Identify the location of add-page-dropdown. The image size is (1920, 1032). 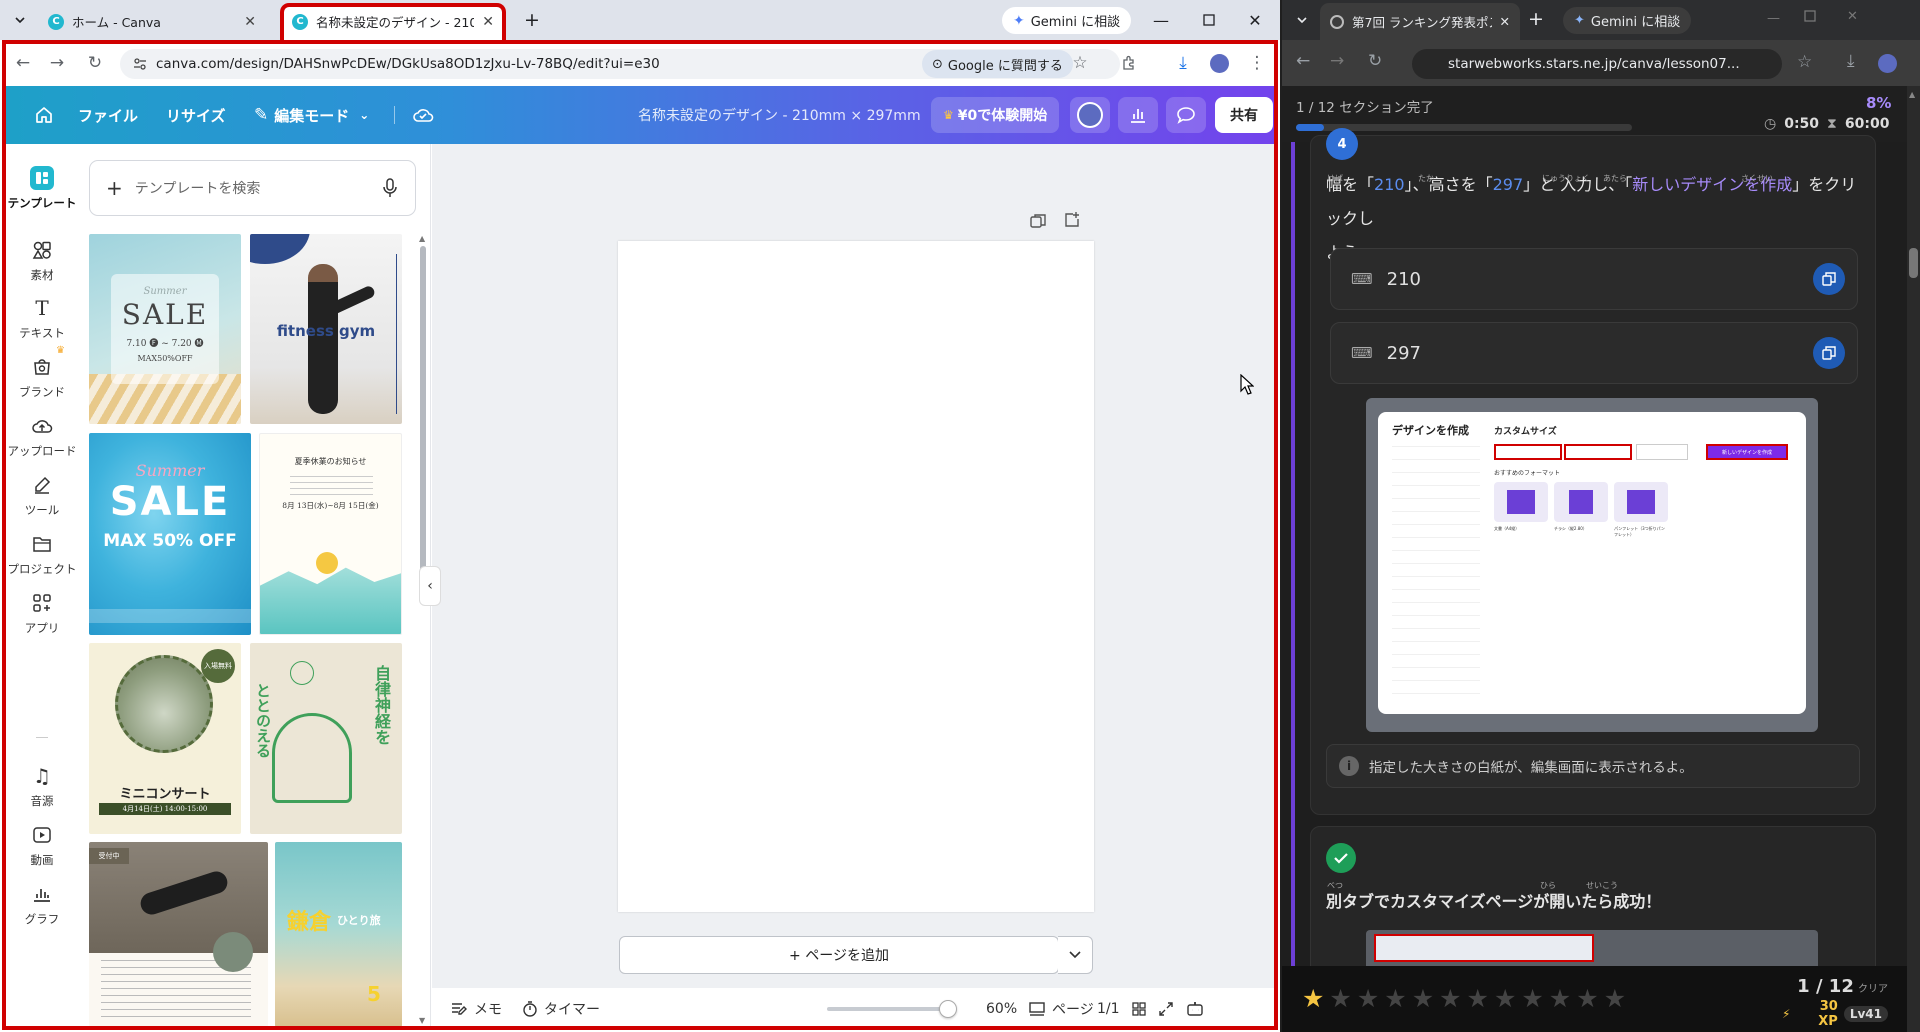
(1075, 955).